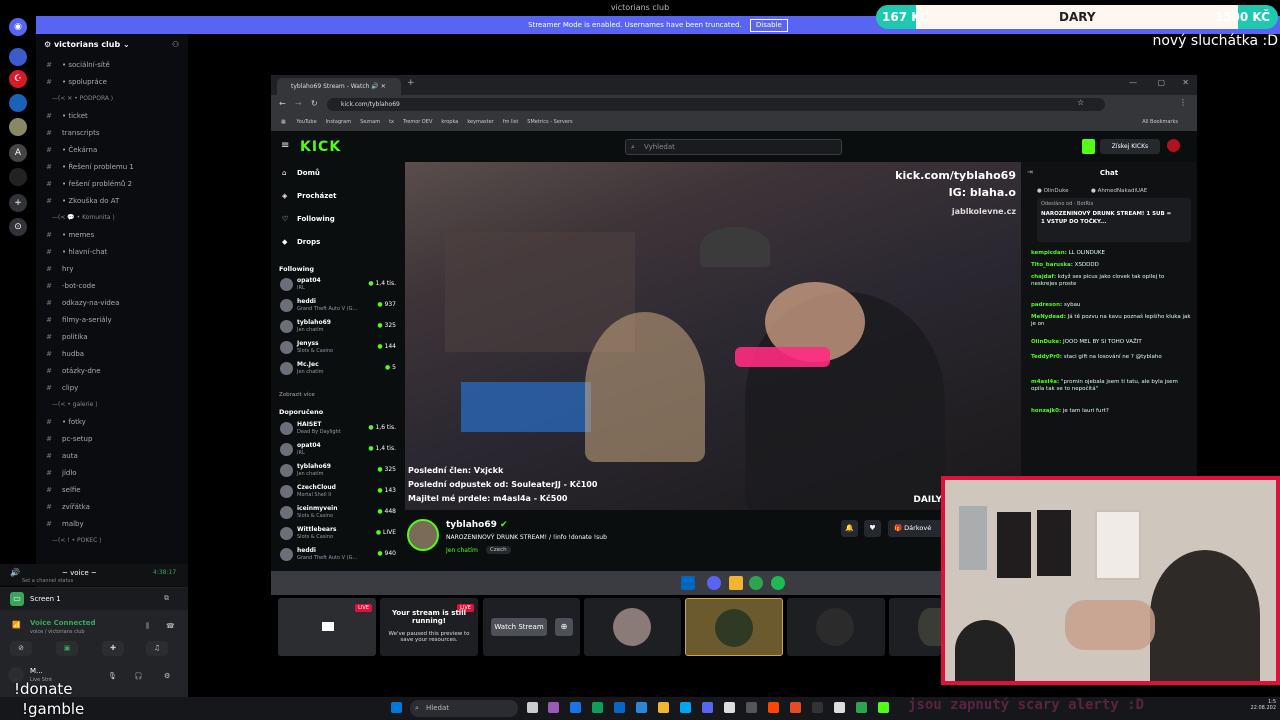  I want to click on channel-item: # • hlavní-chat, so click(112, 252).